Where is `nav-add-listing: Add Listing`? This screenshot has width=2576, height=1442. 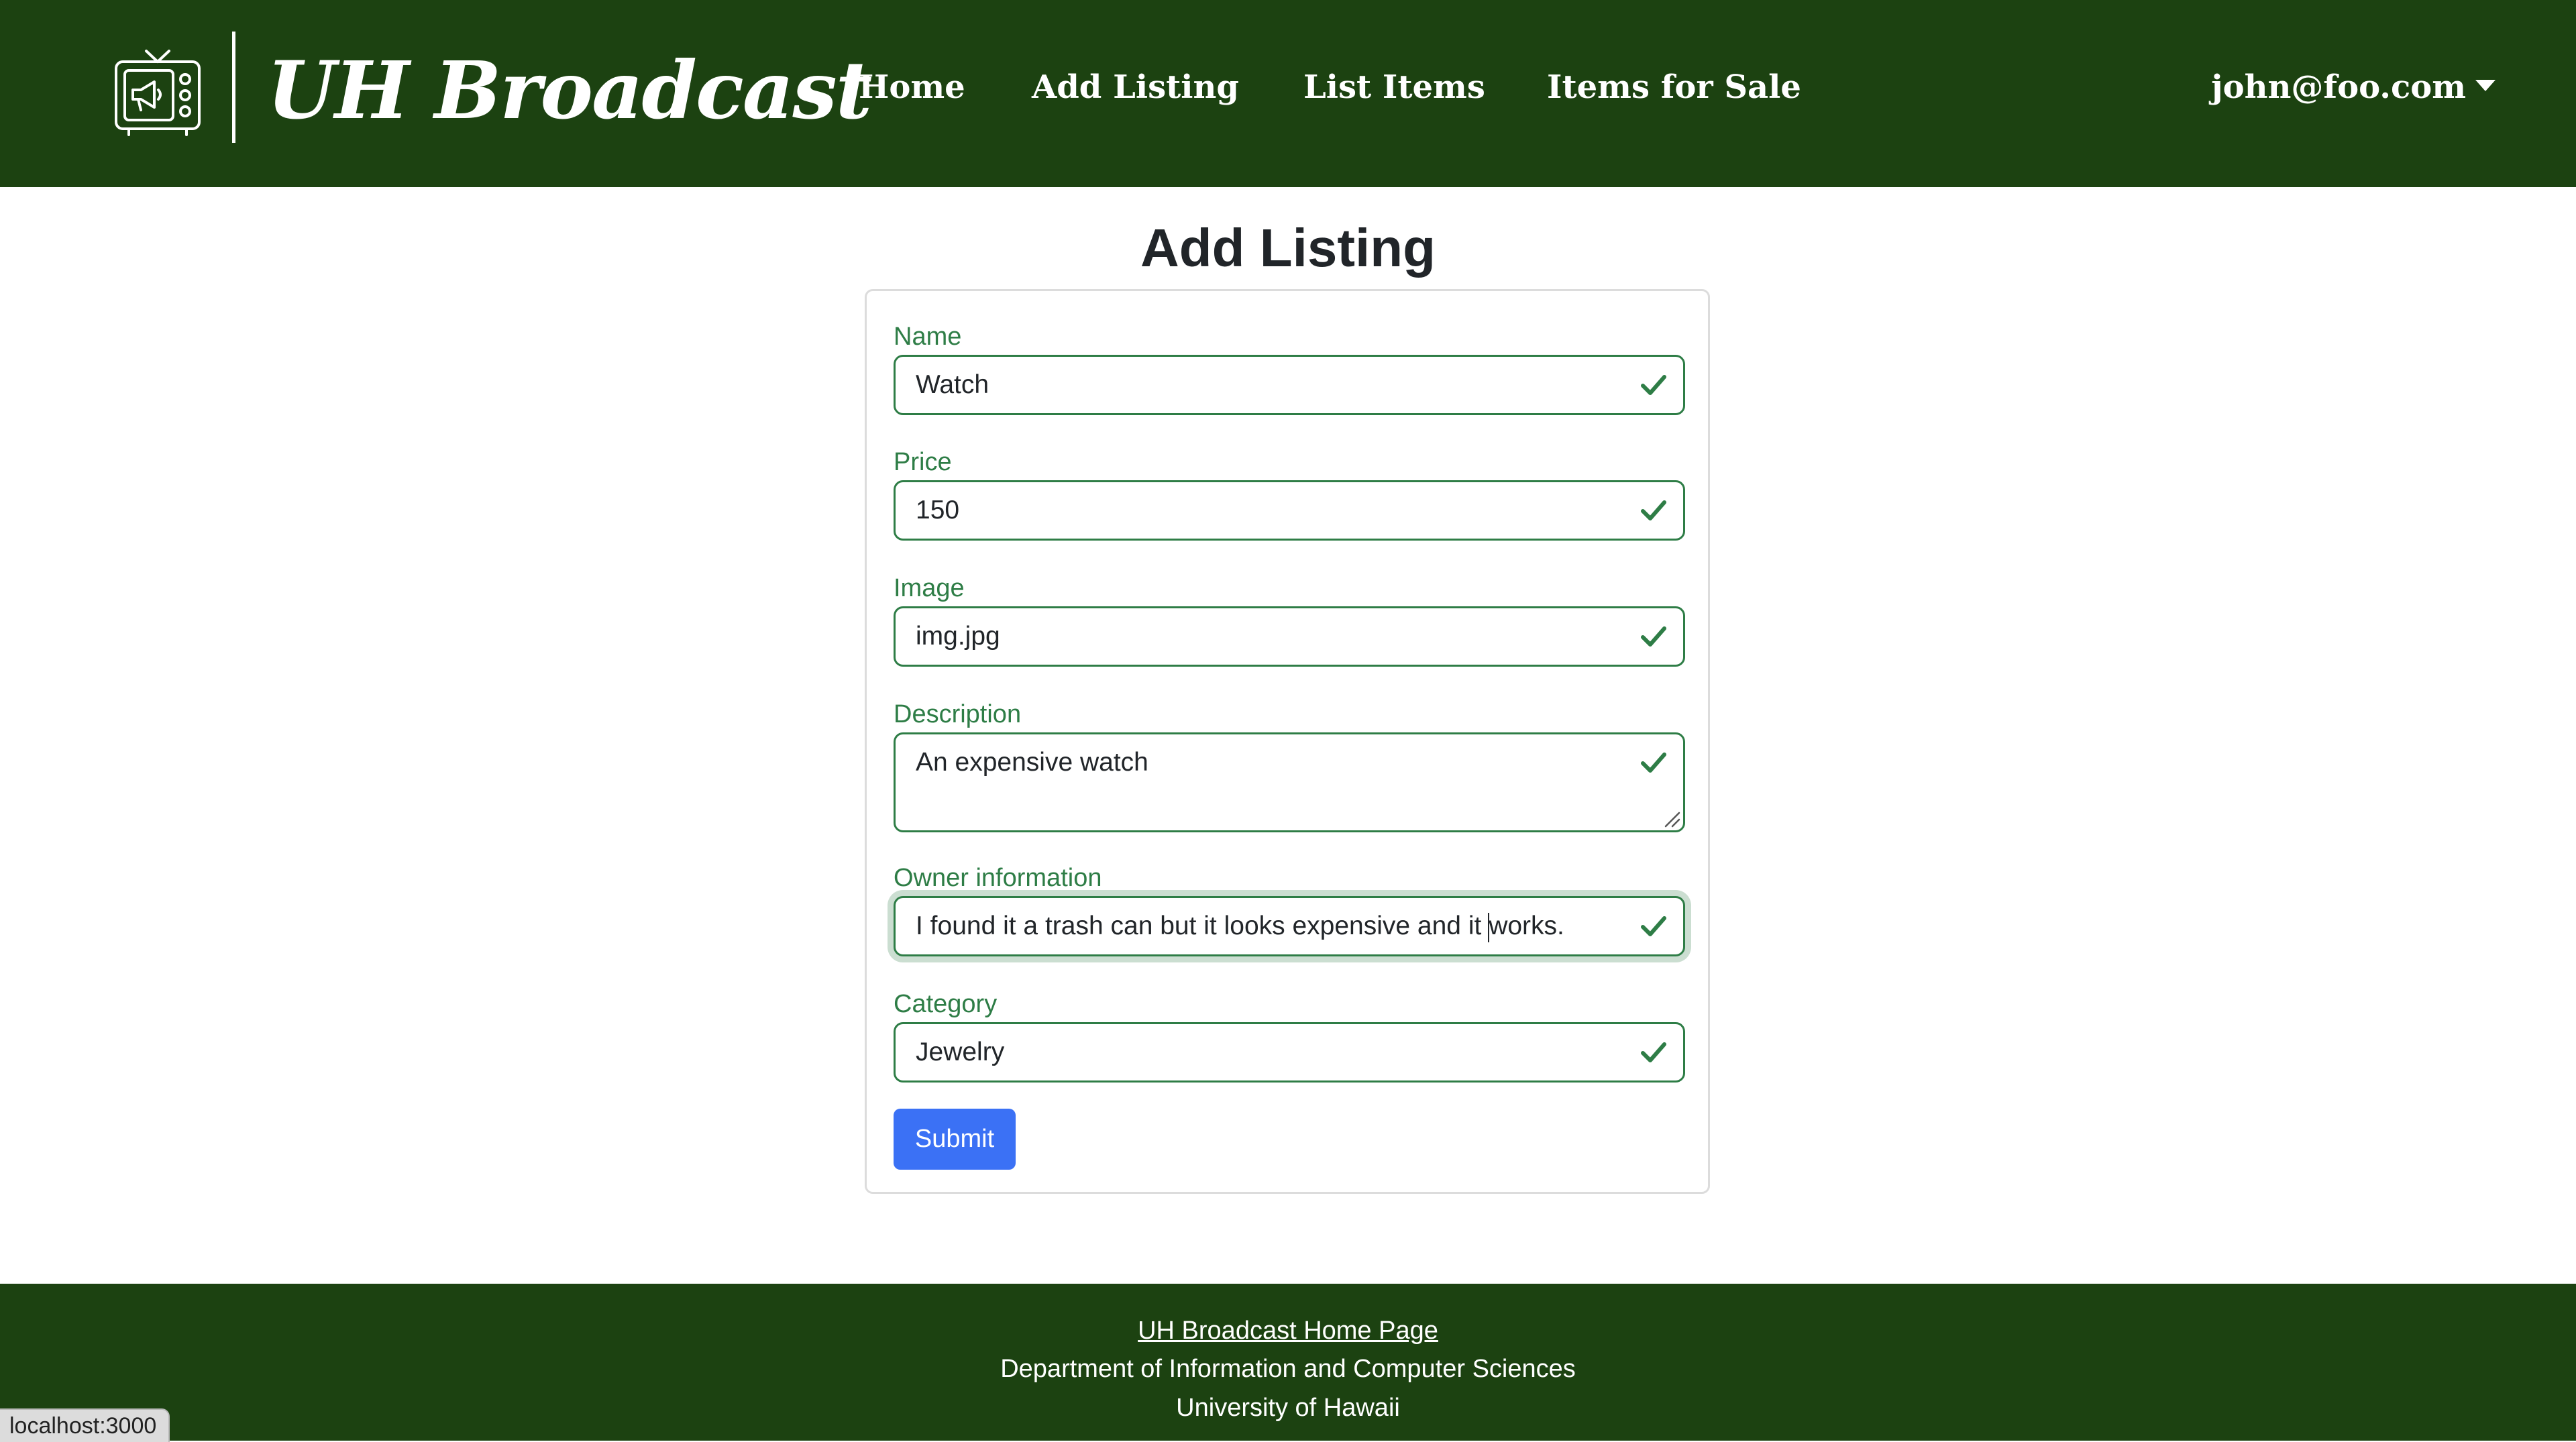 nav-add-listing: Add Listing is located at coordinates (1135, 87).